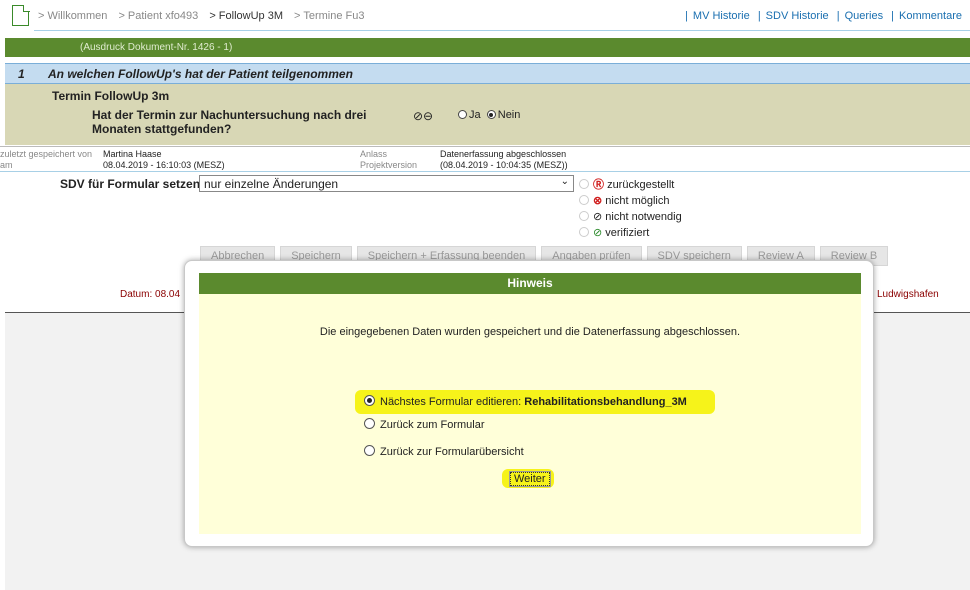 The width and height of the screenshot is (970, 590). I want to click on option-back-to-form: Zurück zum Formular, so click(424, 424).